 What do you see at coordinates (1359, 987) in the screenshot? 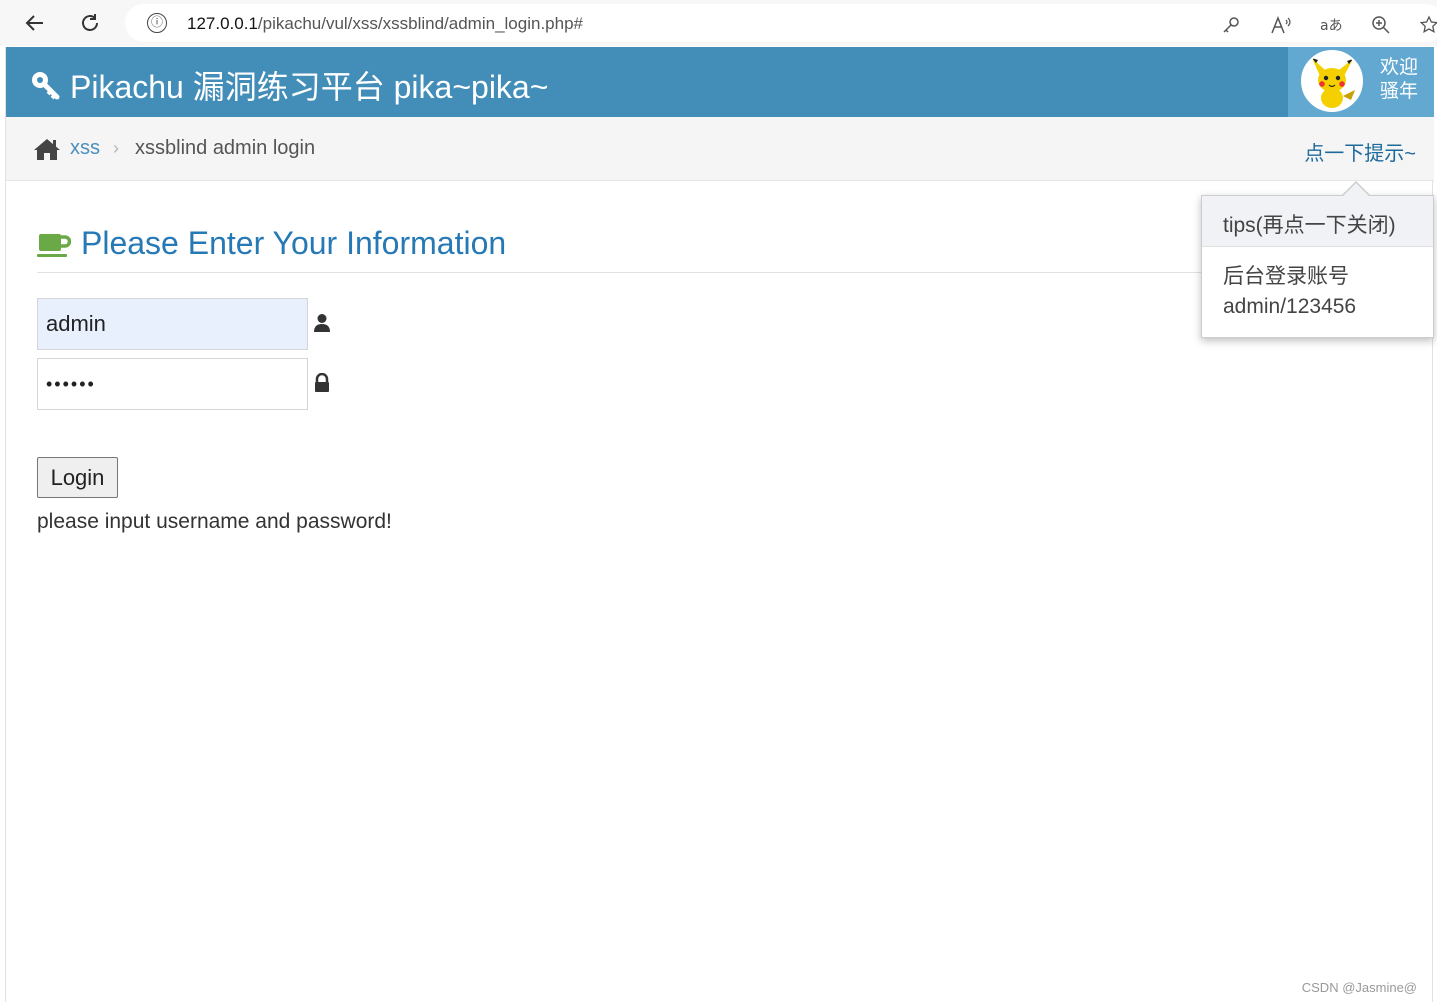
I see `watermark: CSDN @Jasmine@` at bounding box center [1359, 987].